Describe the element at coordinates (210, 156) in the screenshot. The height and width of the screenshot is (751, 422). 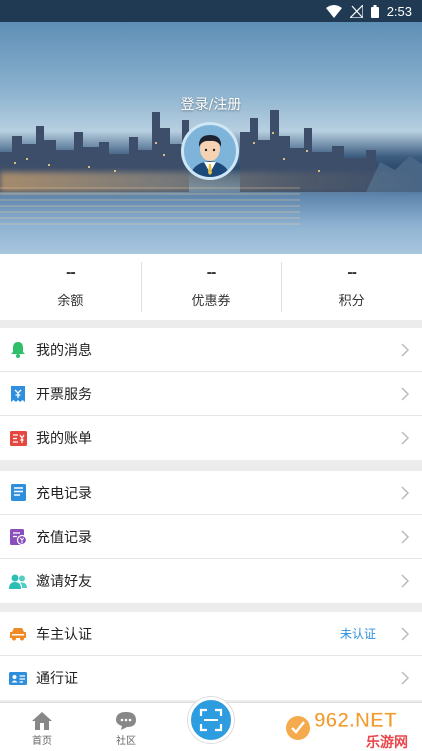
I see `default-avatar-icon` at that location.